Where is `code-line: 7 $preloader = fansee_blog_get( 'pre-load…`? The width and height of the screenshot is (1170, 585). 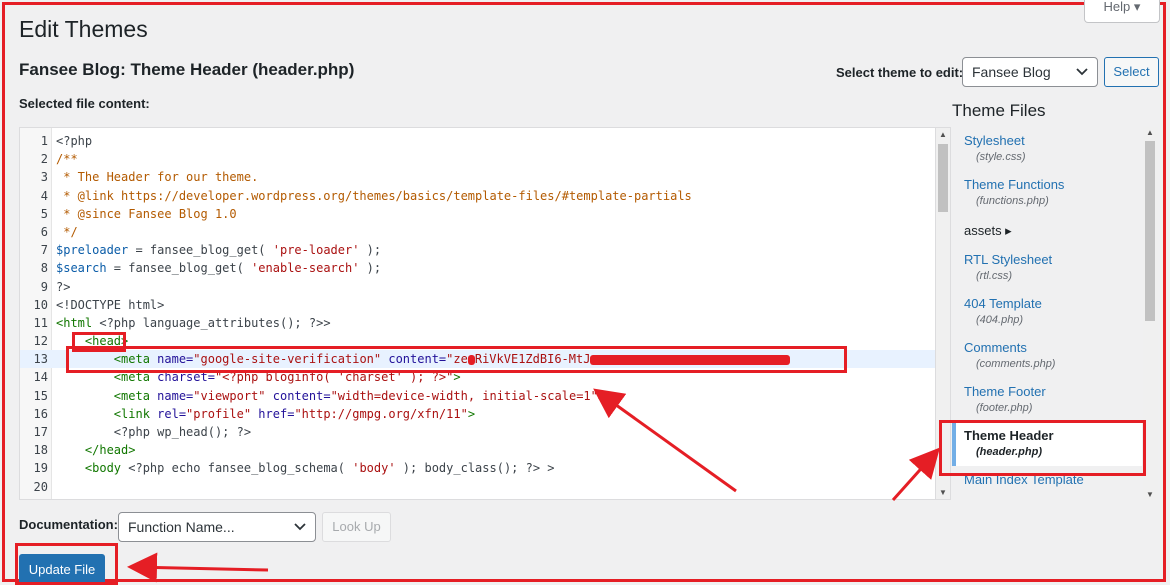 code-line: 7 $preloader = fansee_blog_get( 'pre-load… is located at coordinates (478, 250).